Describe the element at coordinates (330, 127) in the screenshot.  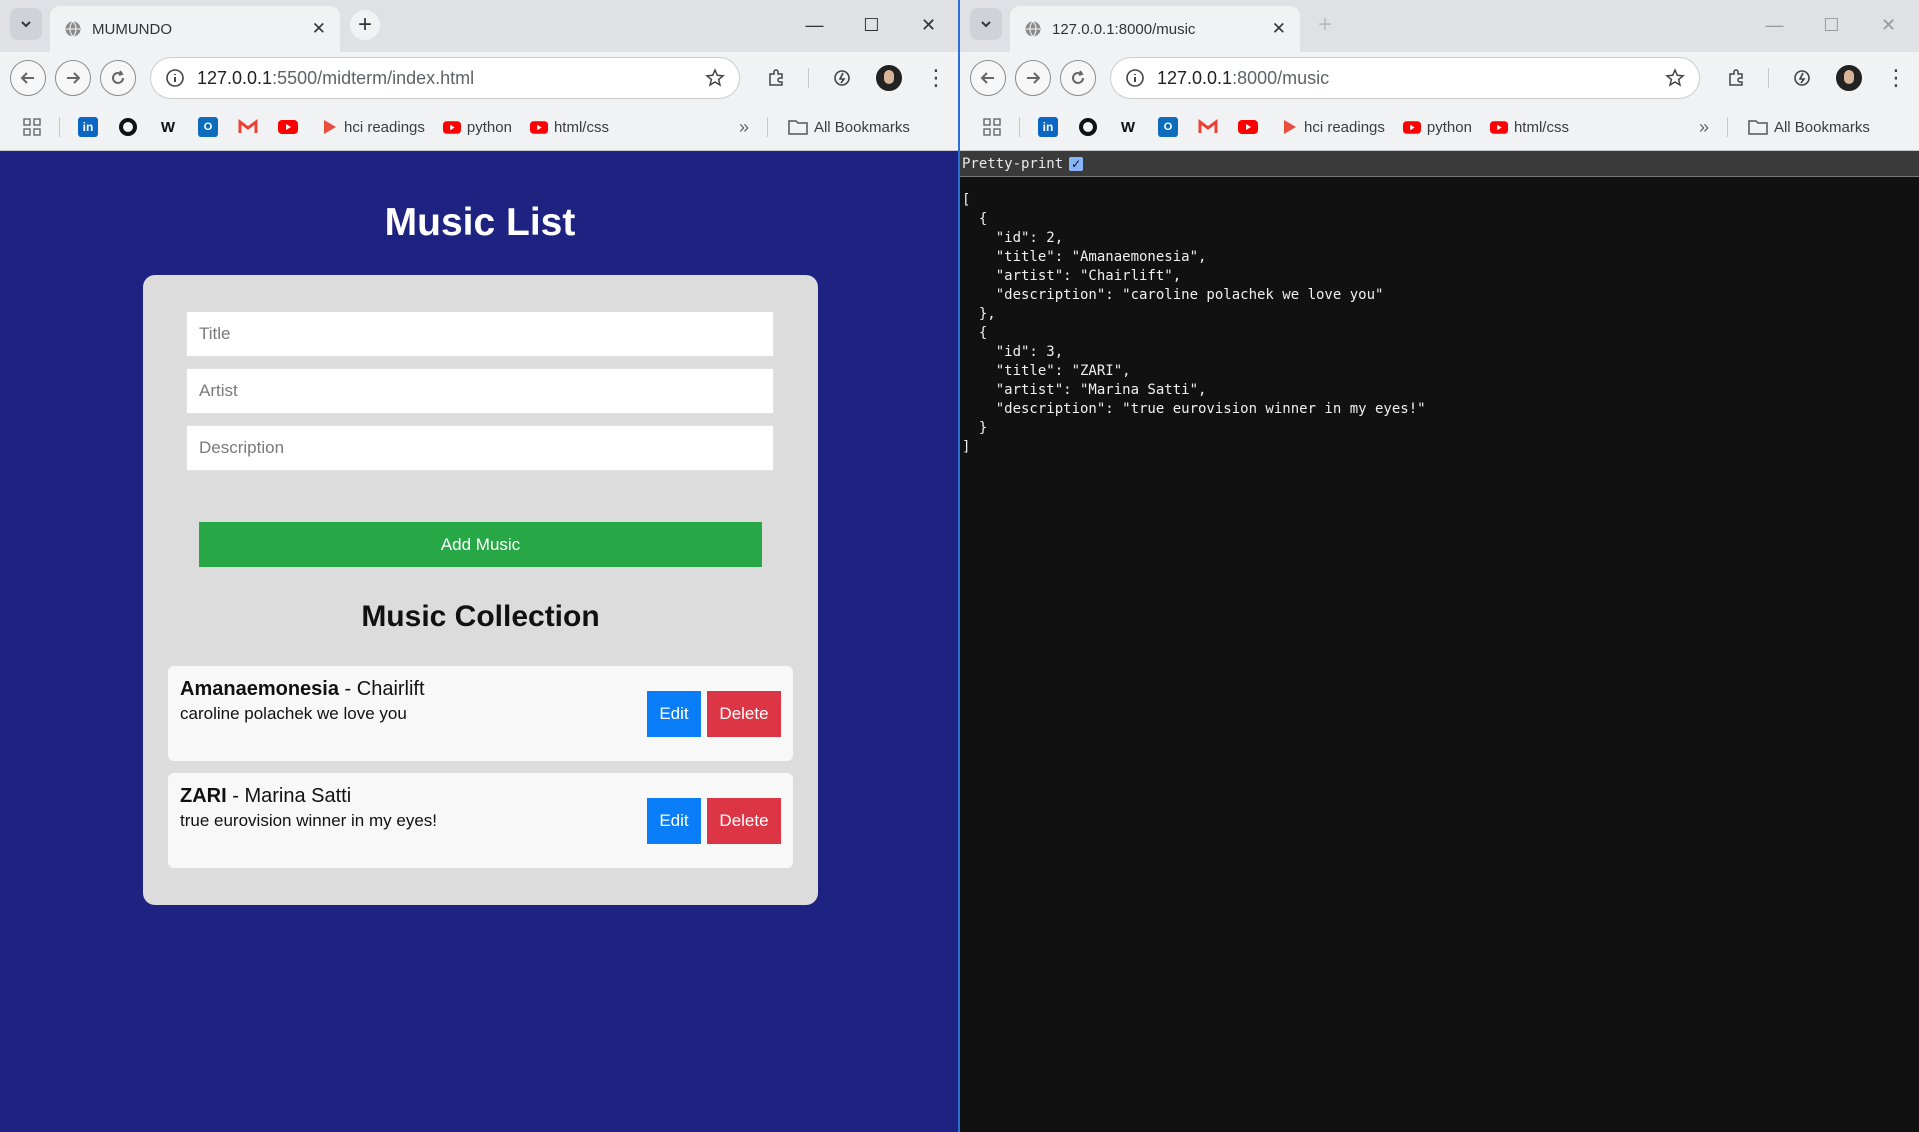
I see `pdf-icon` at that location.